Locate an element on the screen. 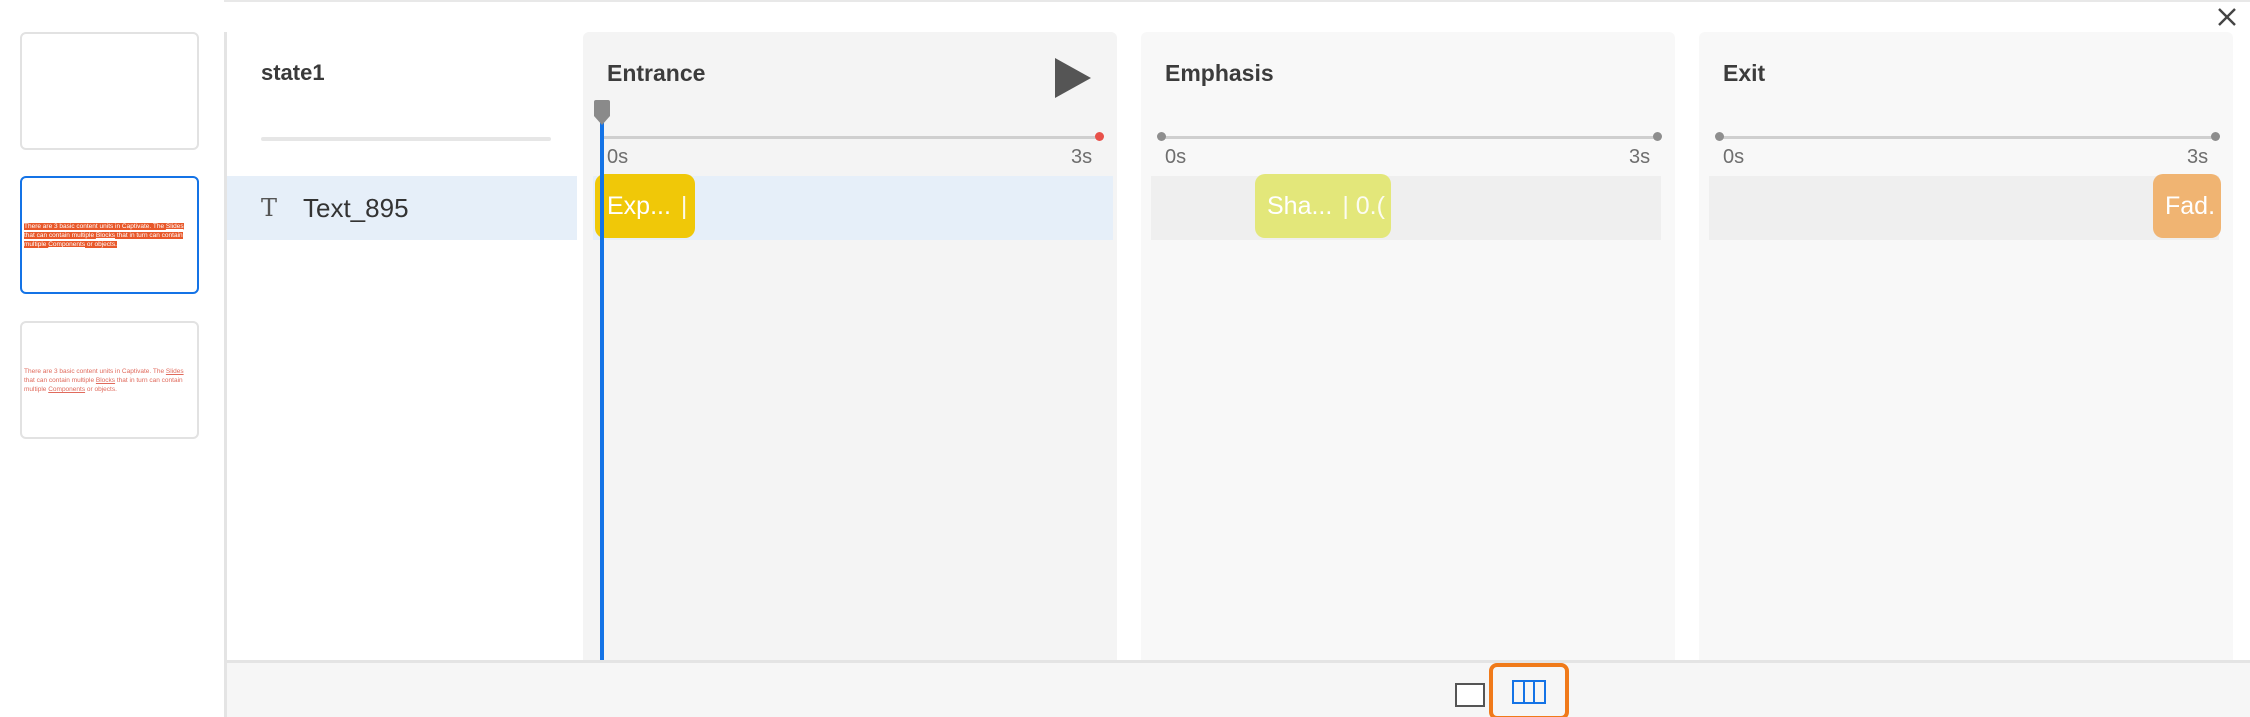 Image resolution: width=2250 pixels, height=717 pixels. multi-column-view-button is located at coordinates (1529, 690).